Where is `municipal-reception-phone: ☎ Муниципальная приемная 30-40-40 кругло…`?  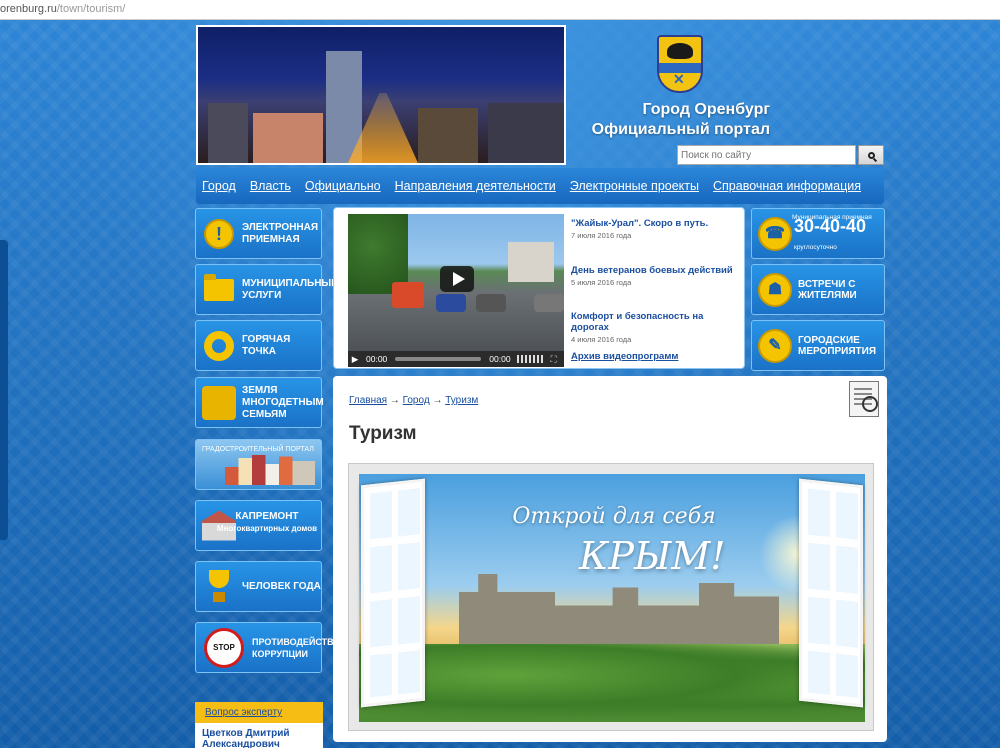
municipal-reception-phone: ☎ Муниципальная приемная 30-40-40 кругло… is located at coordinates (818, 233).